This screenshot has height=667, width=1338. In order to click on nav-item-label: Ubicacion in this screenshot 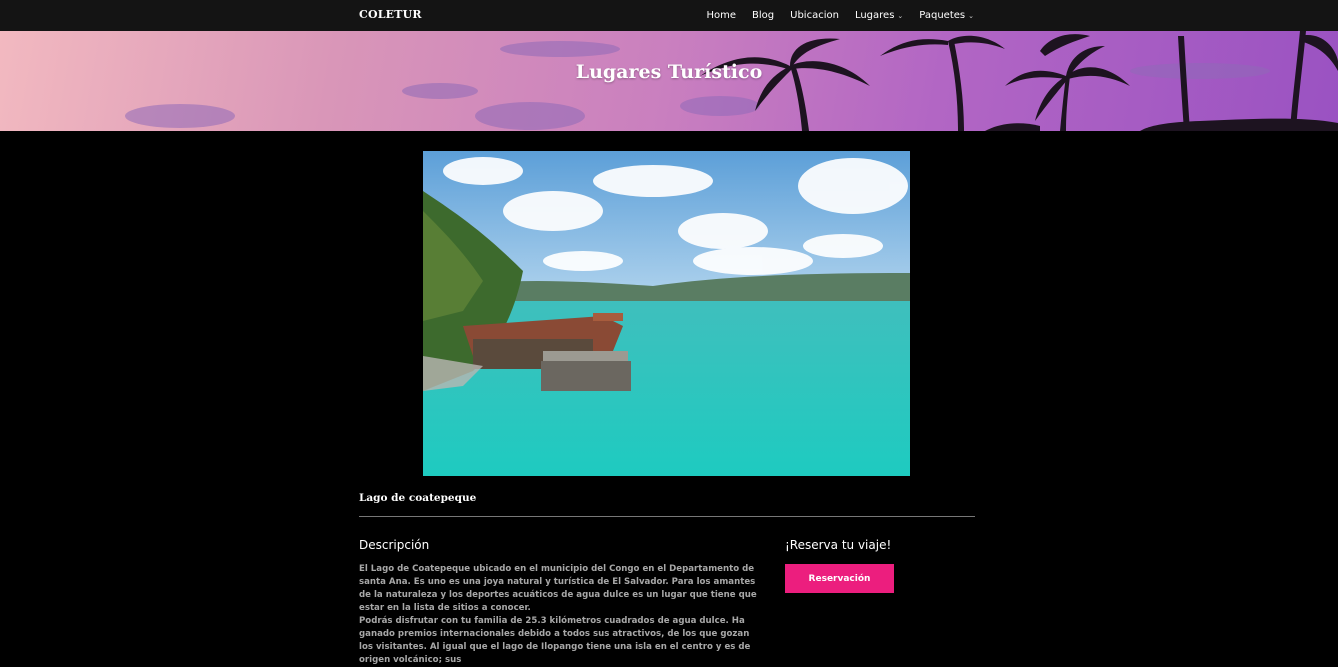, I will do `click(814, 15)`.